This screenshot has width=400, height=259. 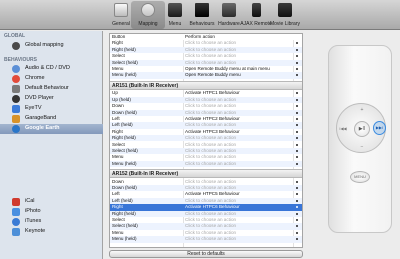 What do you see at coordinates (16, 46) in the screenshot?
I see `globe-icon` at bounding box center [16, 46].